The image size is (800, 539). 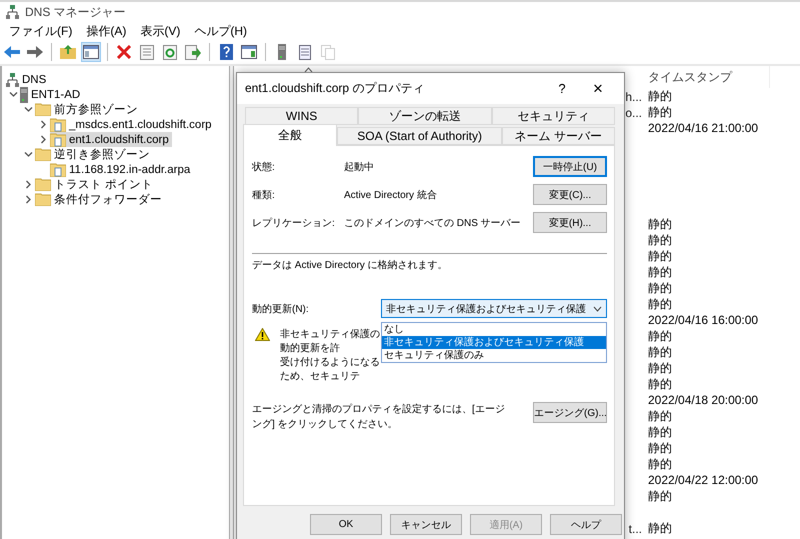 What do you see at coordinates (379, 417) in the screenshot?
I see `aging-note: エージングと清掃のプロパティを設定するには、[エージング] をクリックしてください。` at bounding box center [379, 417].